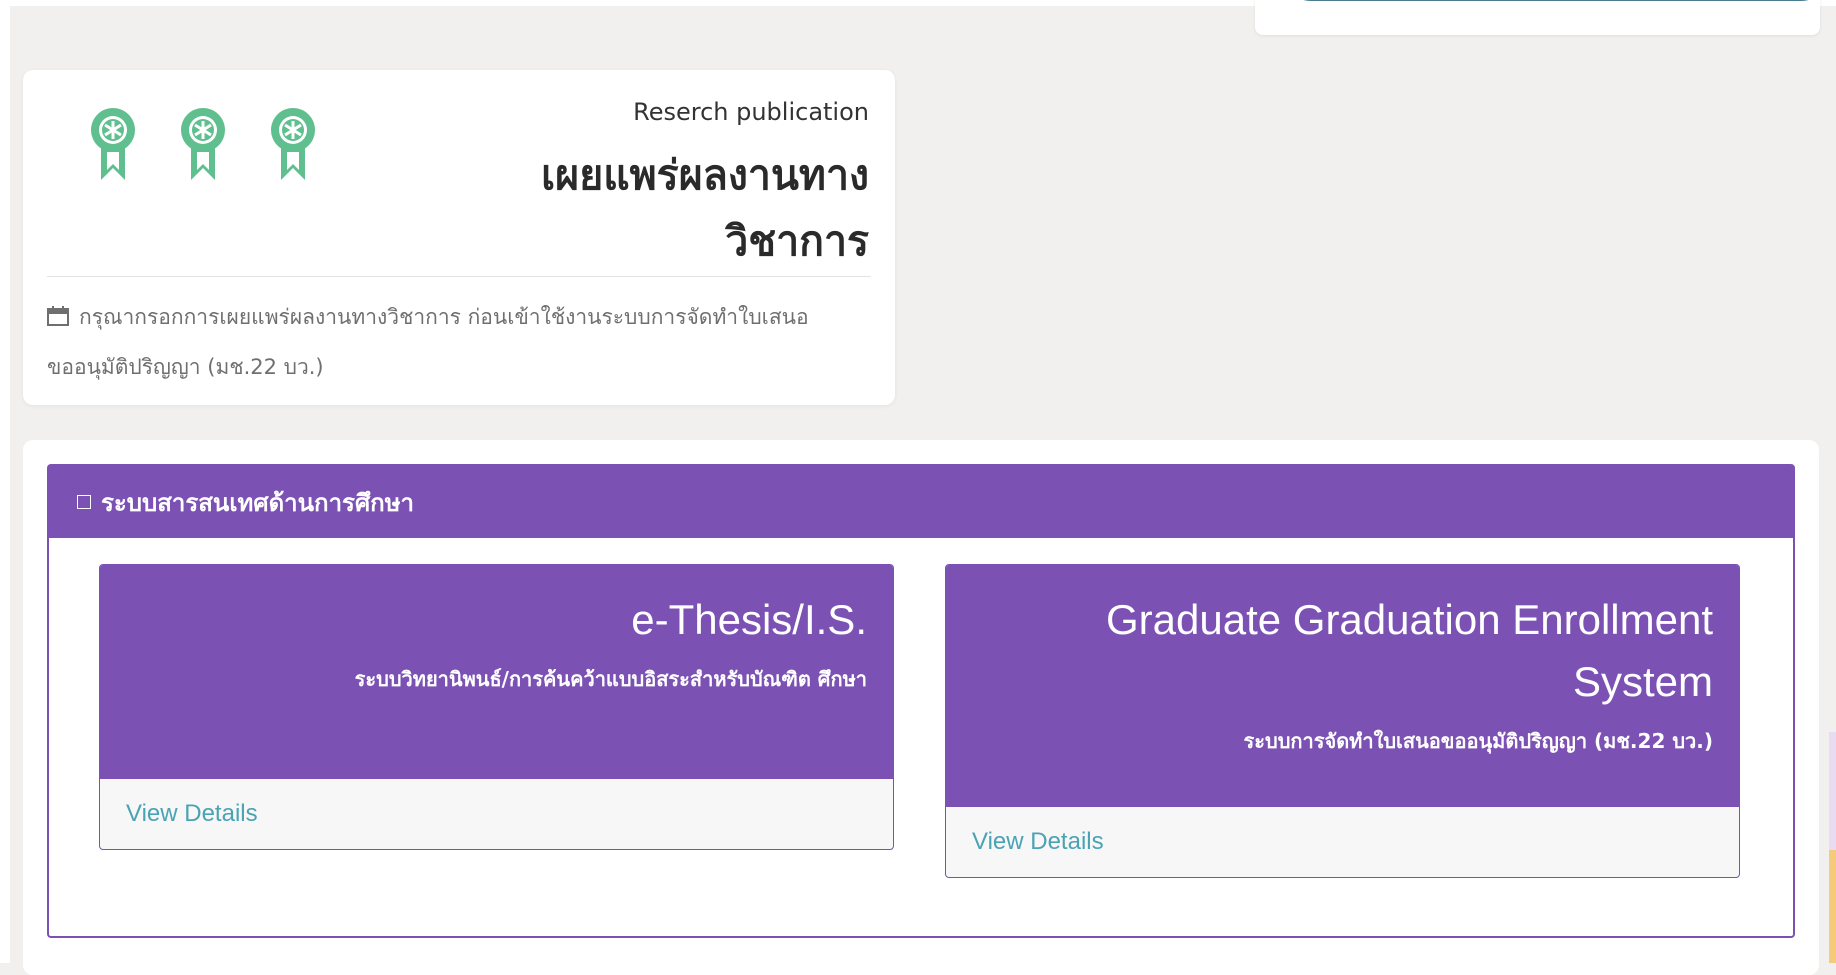  Describe the element at coordinates (1409, 650) in the screenshot. I see `system-card-title: Graduate Graduation Enrollment System` at that location.